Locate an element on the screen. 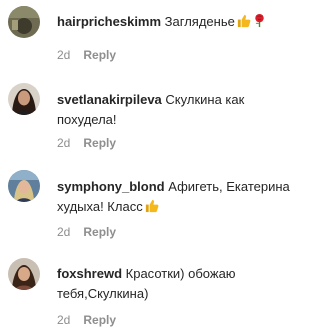 The height and width of the screenshot is (334, 320). comment-body: Загляденье is located at coordinates (199, 21).